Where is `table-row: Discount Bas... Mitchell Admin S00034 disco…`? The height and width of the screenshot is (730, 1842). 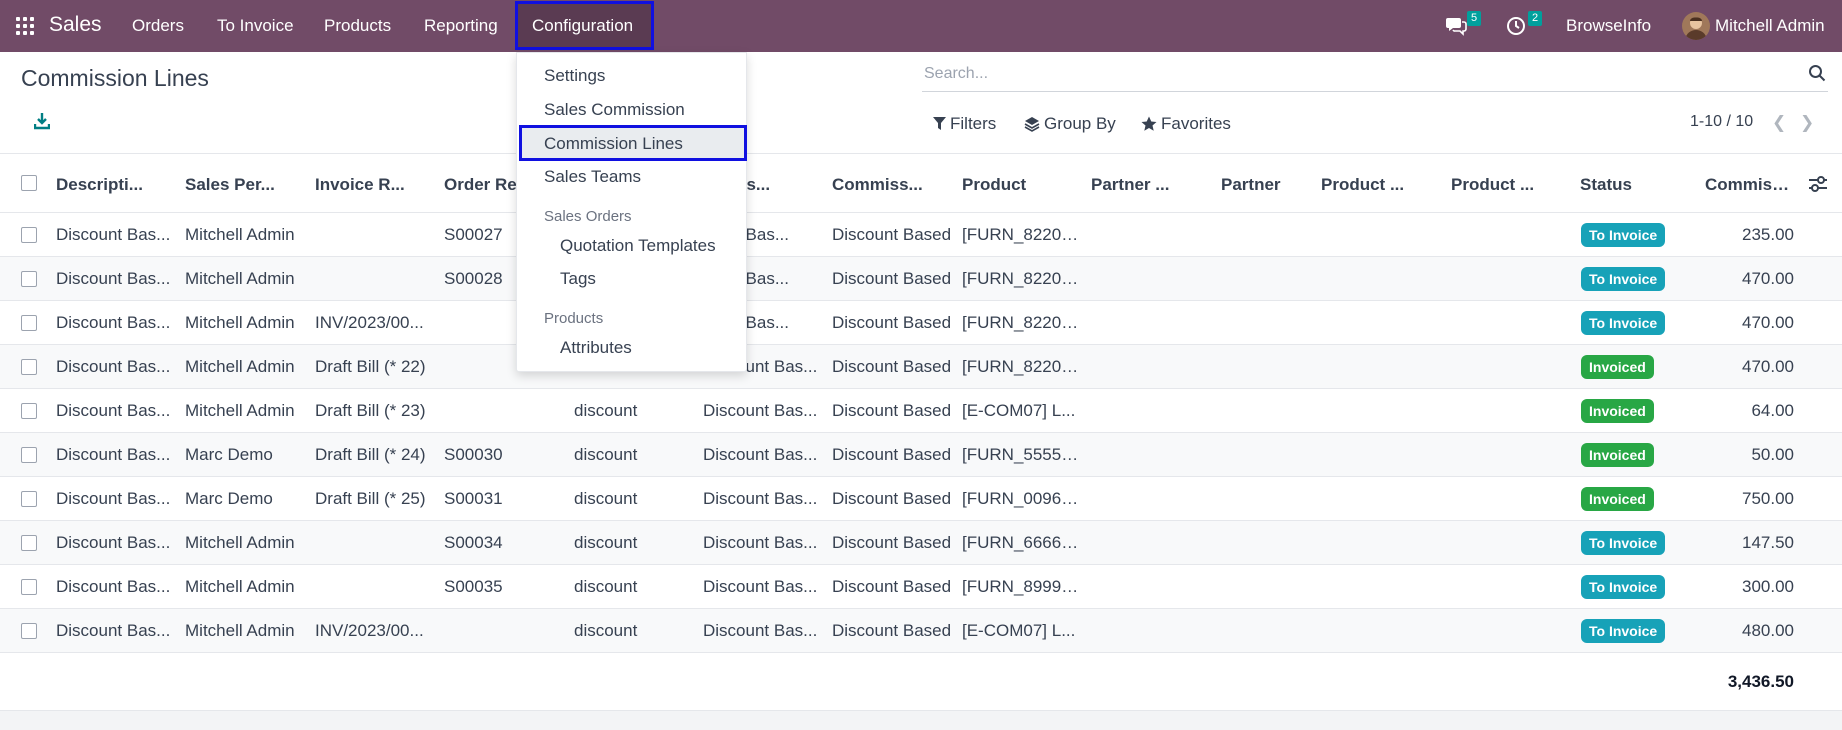
table-row: Discount Bas... Mitchell Admin S00034 disco… is located at coordinates (921, 543).